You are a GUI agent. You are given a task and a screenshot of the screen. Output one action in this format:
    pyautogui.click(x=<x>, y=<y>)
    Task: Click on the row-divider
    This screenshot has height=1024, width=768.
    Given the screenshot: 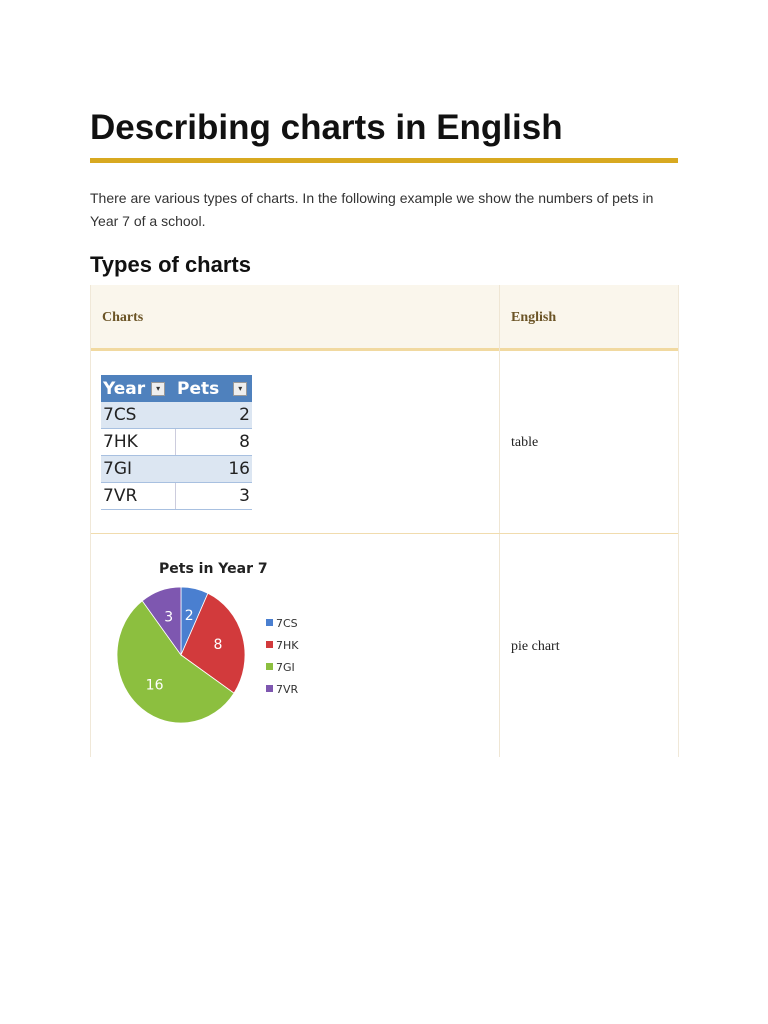 What is the action you would take?
    pyautogui.click(x=384, y=533)
    